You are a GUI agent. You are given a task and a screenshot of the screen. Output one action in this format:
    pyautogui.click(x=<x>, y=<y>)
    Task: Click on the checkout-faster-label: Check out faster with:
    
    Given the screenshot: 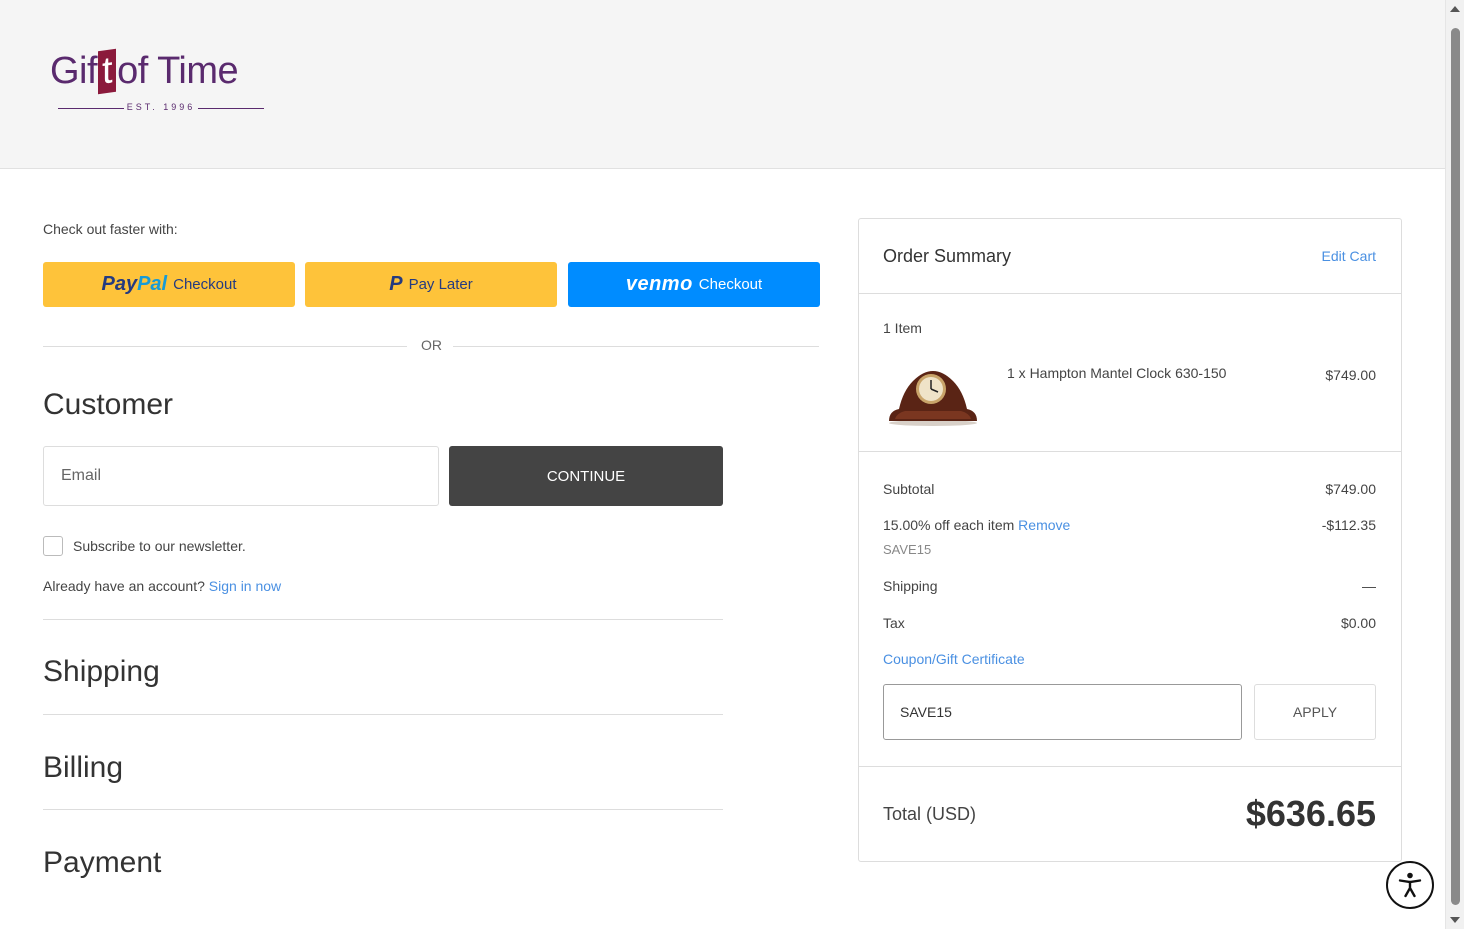 What is the action you would take?
    pyautogui.click(x=110, y=229)
    